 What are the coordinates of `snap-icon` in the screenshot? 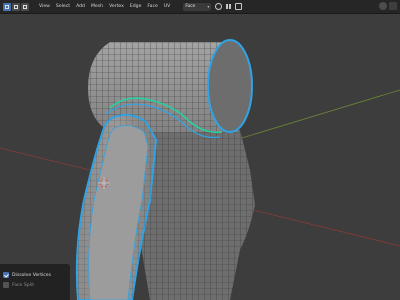 It's located at (228, 6).